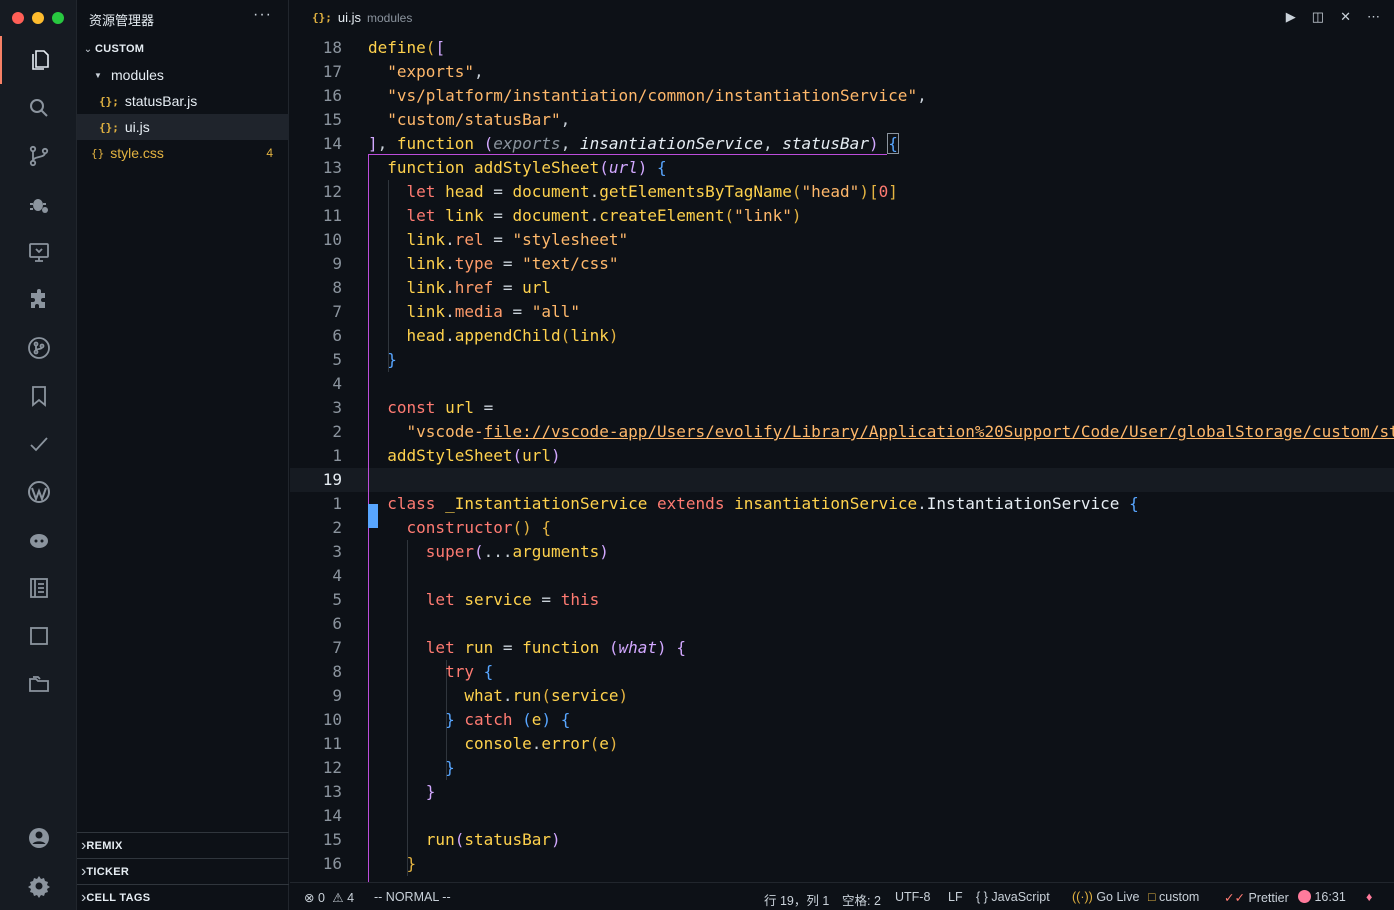 The width and height of the screenshot is (1394, 910). Describe the element at coordinates (1179, 897) in the screenshot. I see `workspace-folder-label: custom` at that location.